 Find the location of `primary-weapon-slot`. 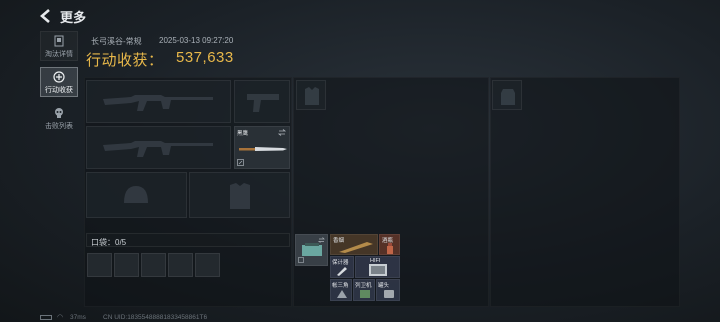

primary-weapon-slot is located at coordinates (158, 101).